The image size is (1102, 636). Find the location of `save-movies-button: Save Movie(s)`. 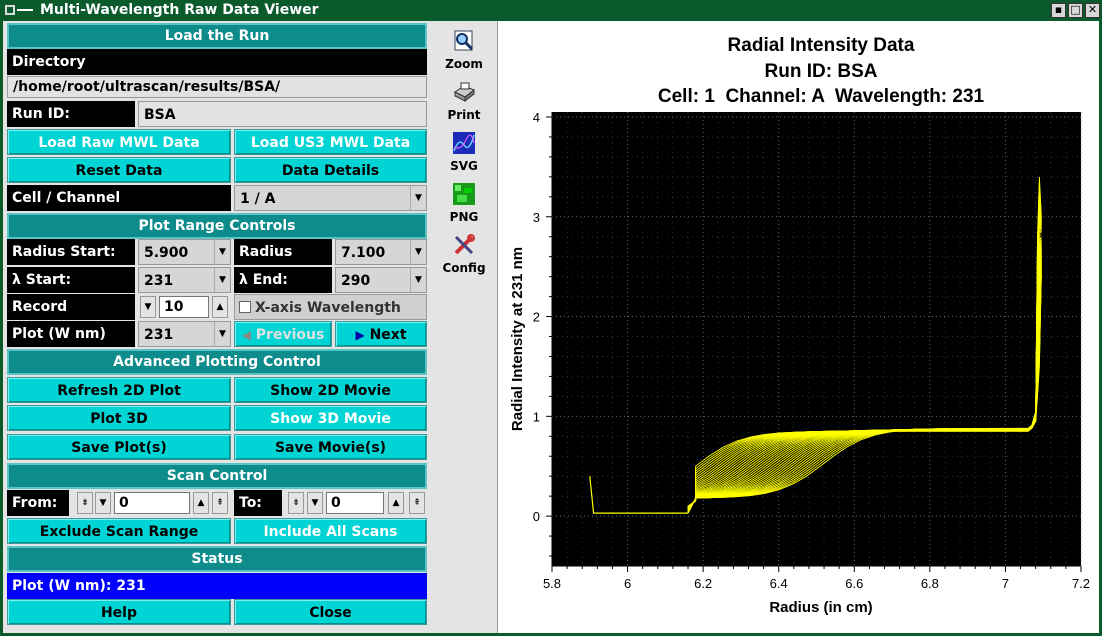

save-movies-button: Save Movie(s) is located at coordinates (330, 447).